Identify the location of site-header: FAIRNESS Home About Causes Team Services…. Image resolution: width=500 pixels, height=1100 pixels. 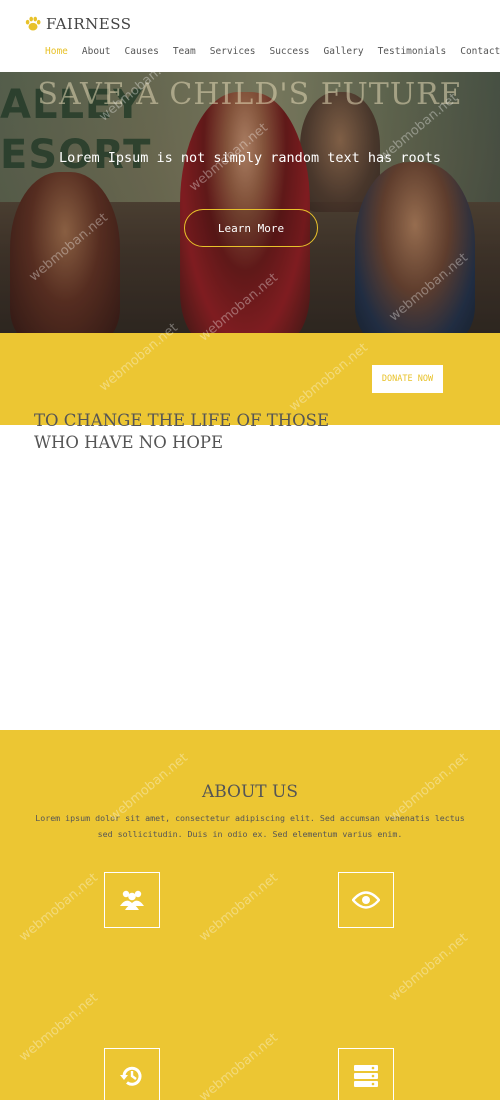
(250, 36).